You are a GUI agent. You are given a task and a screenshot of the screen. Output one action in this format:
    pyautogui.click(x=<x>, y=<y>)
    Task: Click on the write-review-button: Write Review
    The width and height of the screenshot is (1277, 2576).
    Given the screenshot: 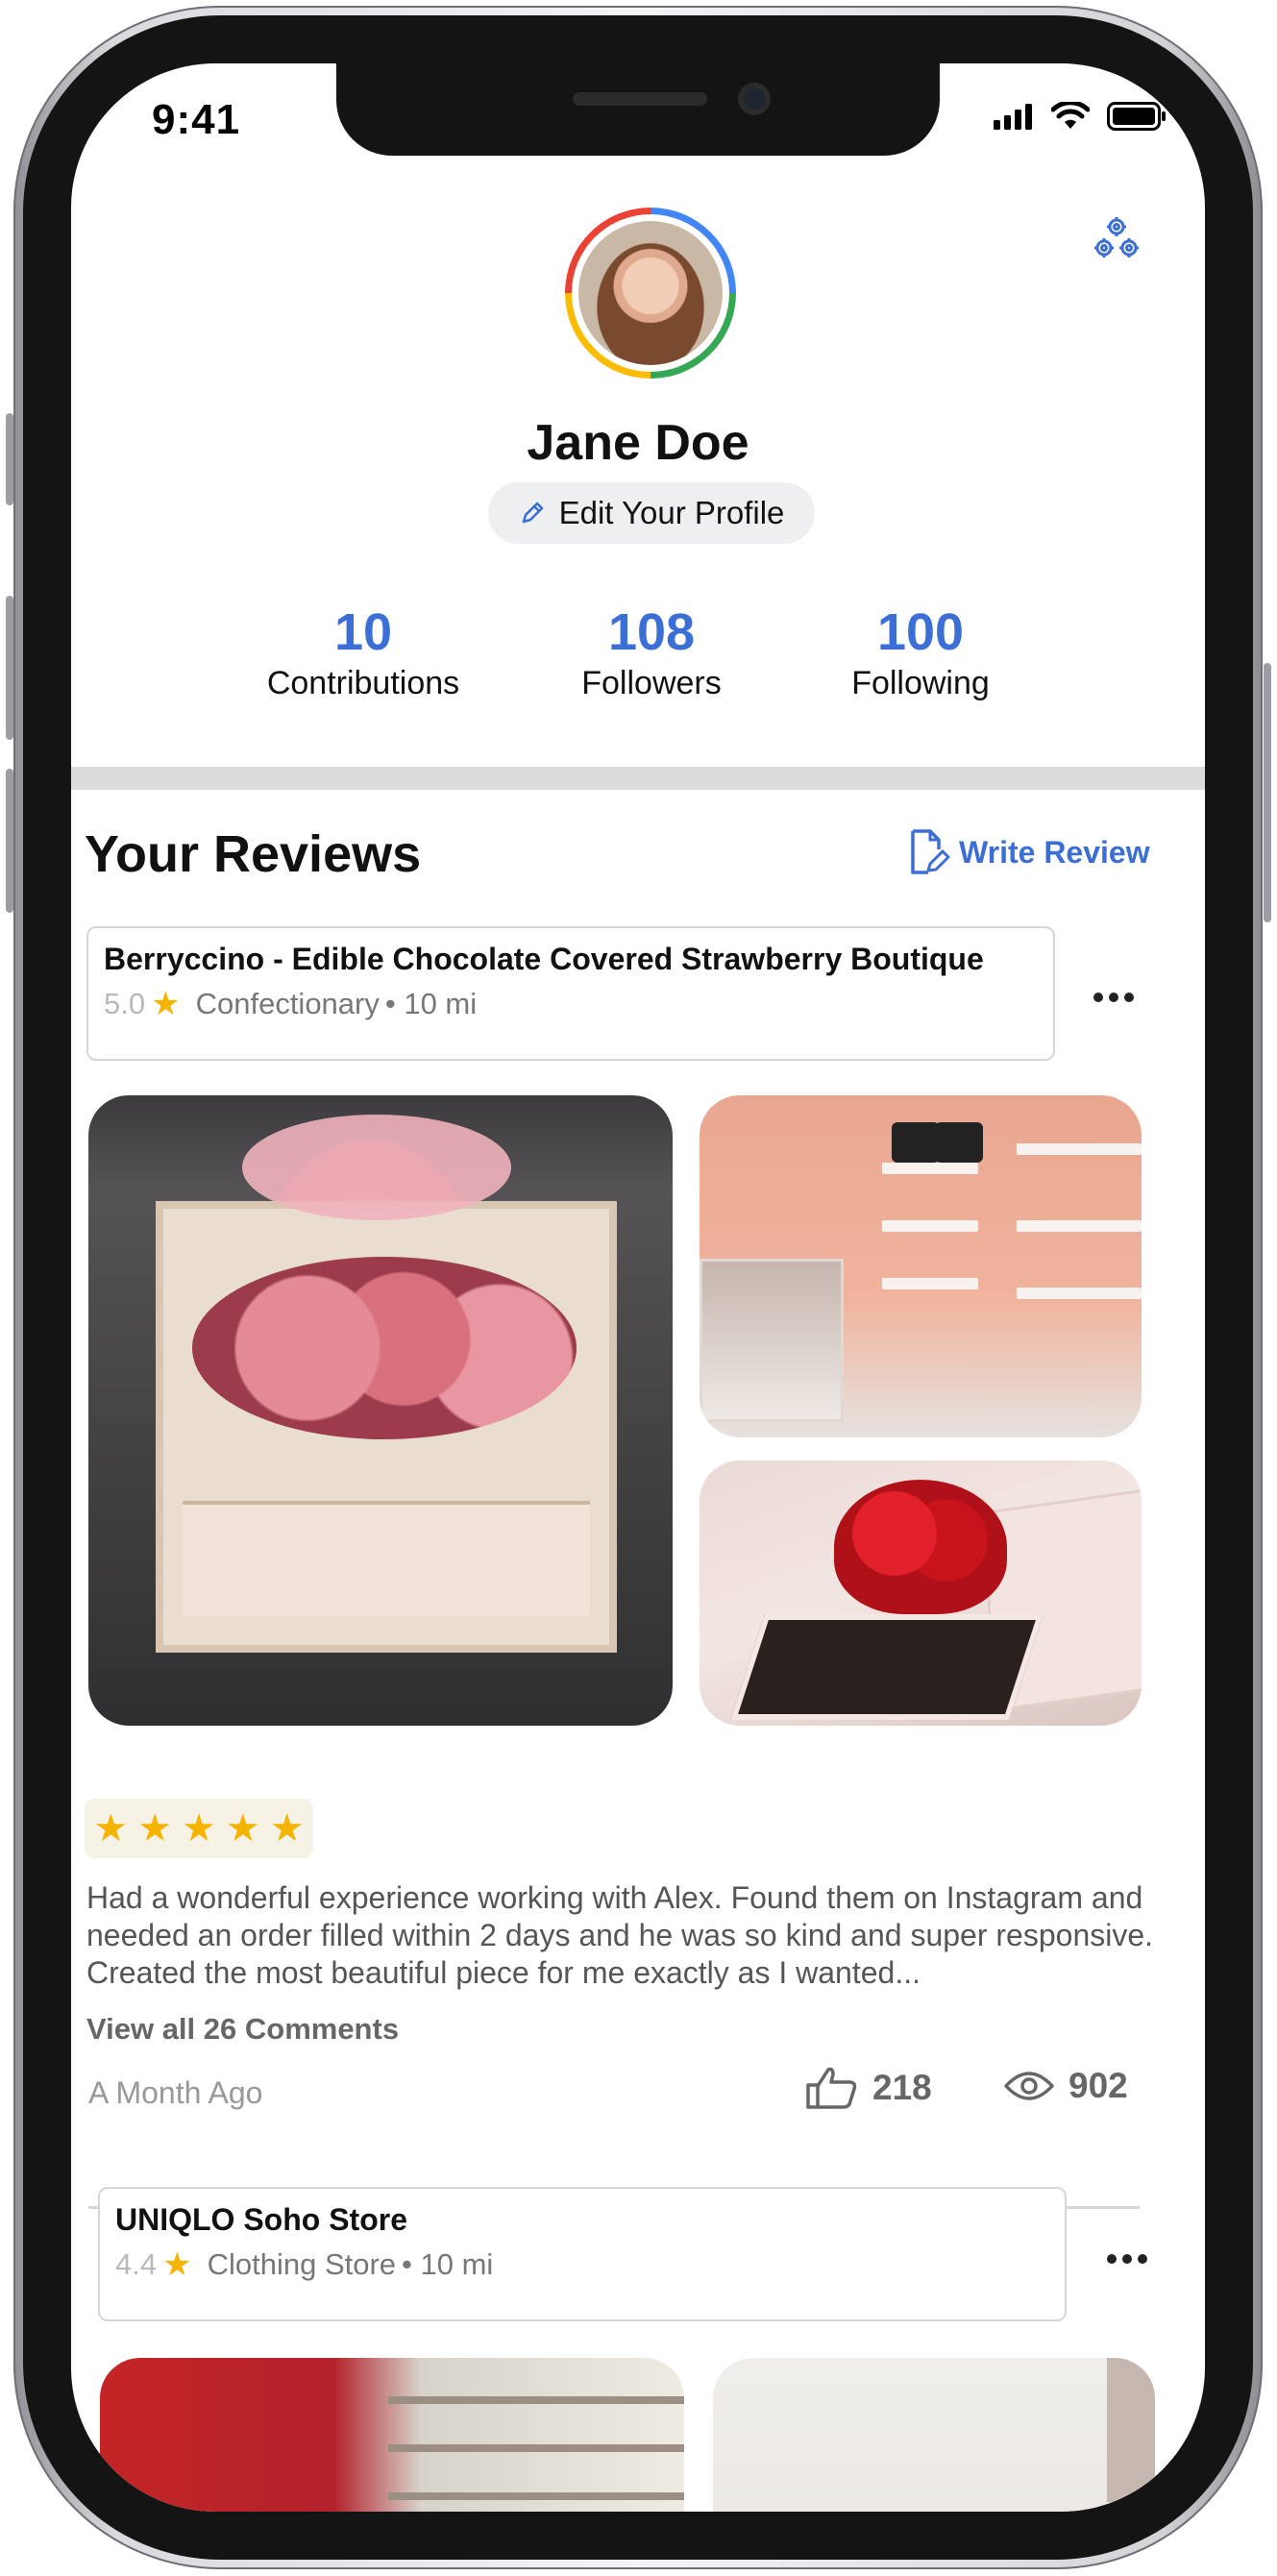 What is the action you would take?
    pyautogui.click(x=1028, y=852)
    